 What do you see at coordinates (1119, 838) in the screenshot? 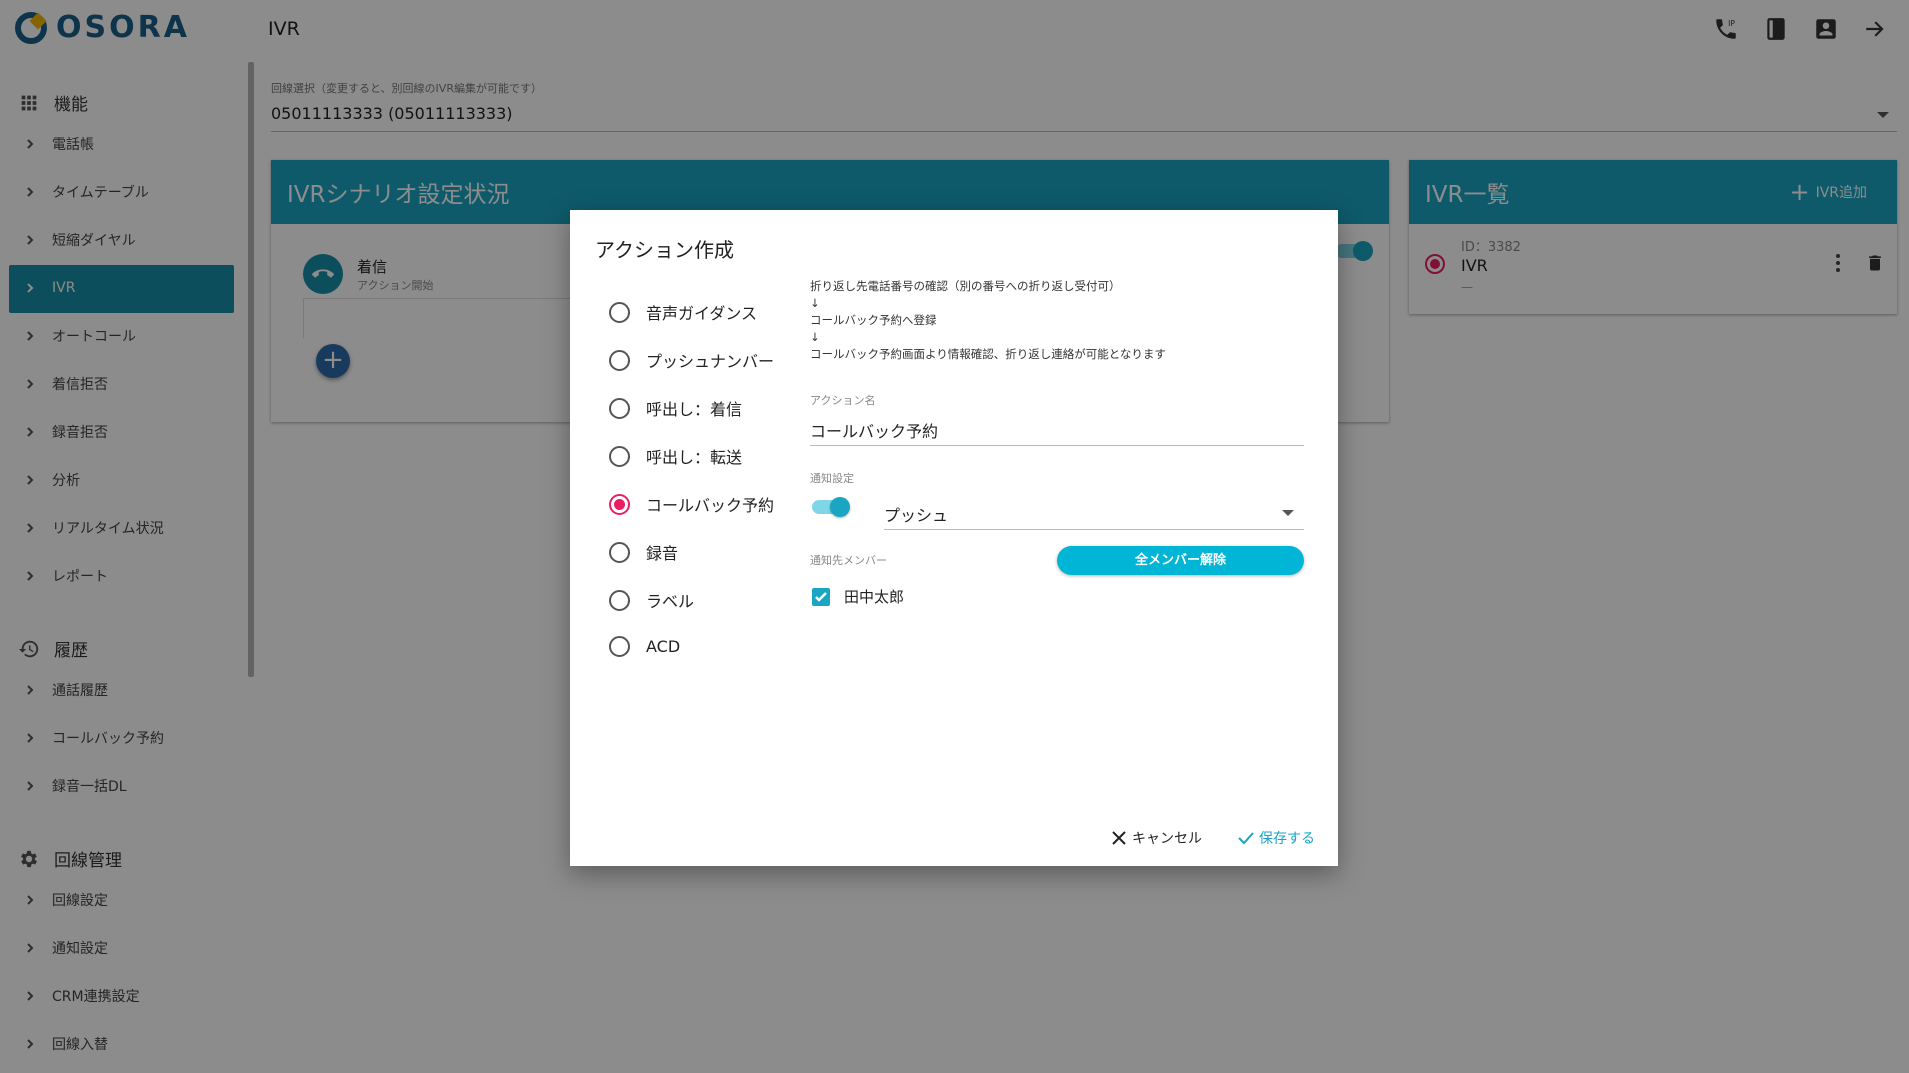
I see `close-icon` at bounding box center [1119, 838].